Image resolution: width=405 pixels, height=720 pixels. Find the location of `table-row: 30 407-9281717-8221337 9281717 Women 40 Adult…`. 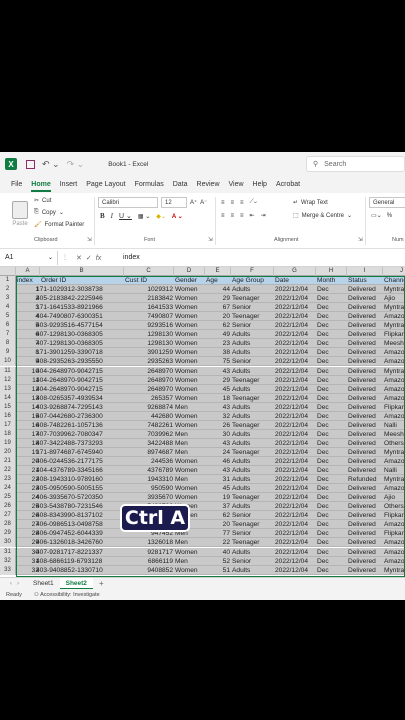

table-row: 30 407-9281717-8221337 9281717 Women 40 Adult… is located at coordinates (210, 552).